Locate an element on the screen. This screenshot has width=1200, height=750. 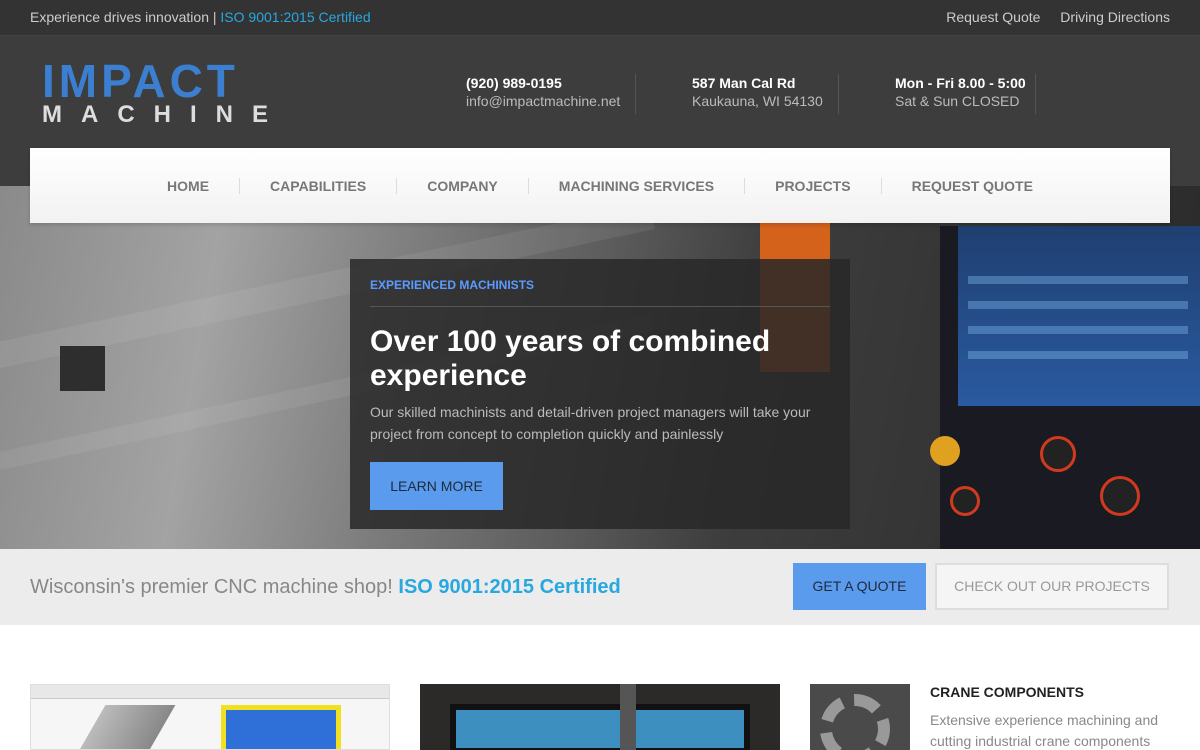
phone-number: (920) 989-0195 is located at coordinates (550, 83).